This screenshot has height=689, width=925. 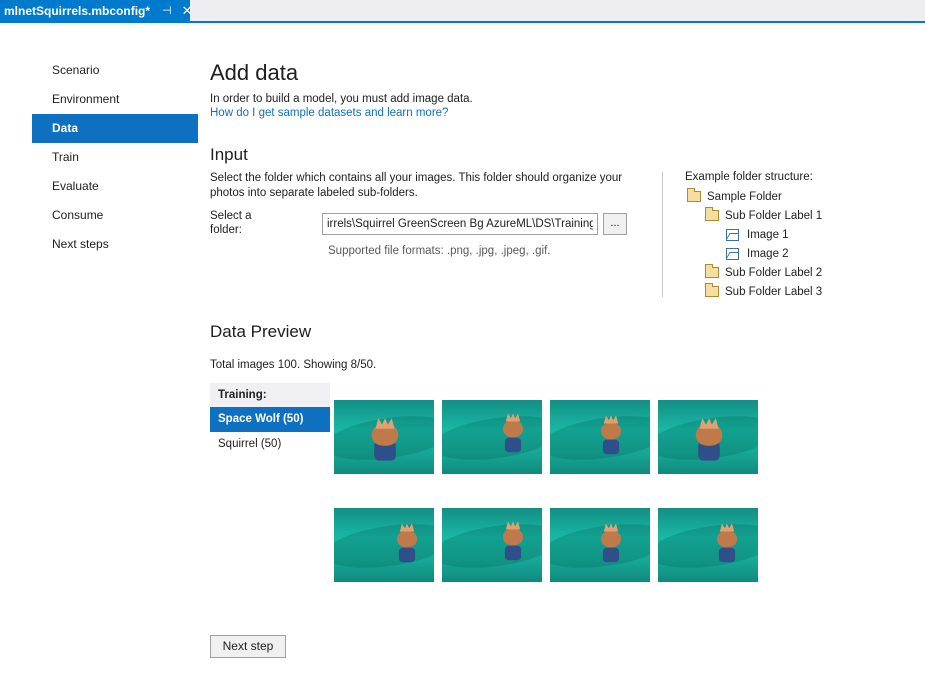 I want to click on document-tab-title: mlnetSquirrels.mbconfig*, so click(x=77, y=10).